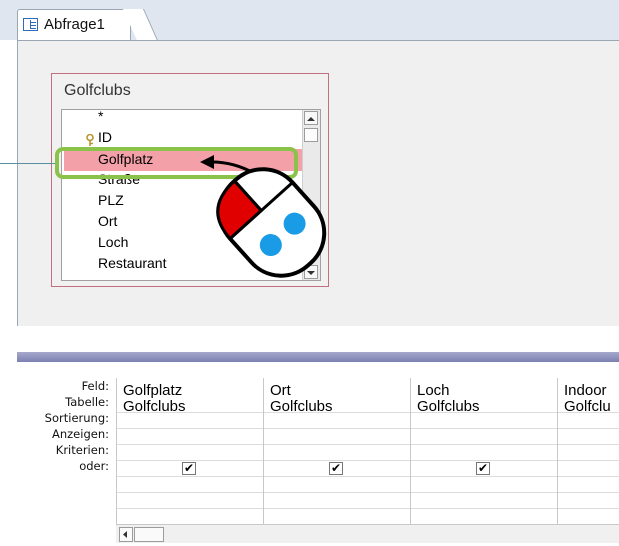 The image size is (619, 546). What do you see at coordinates (97, 90) in the screenshot?
I see `table-title: Golfclubs` at bounding box center [97, 90].